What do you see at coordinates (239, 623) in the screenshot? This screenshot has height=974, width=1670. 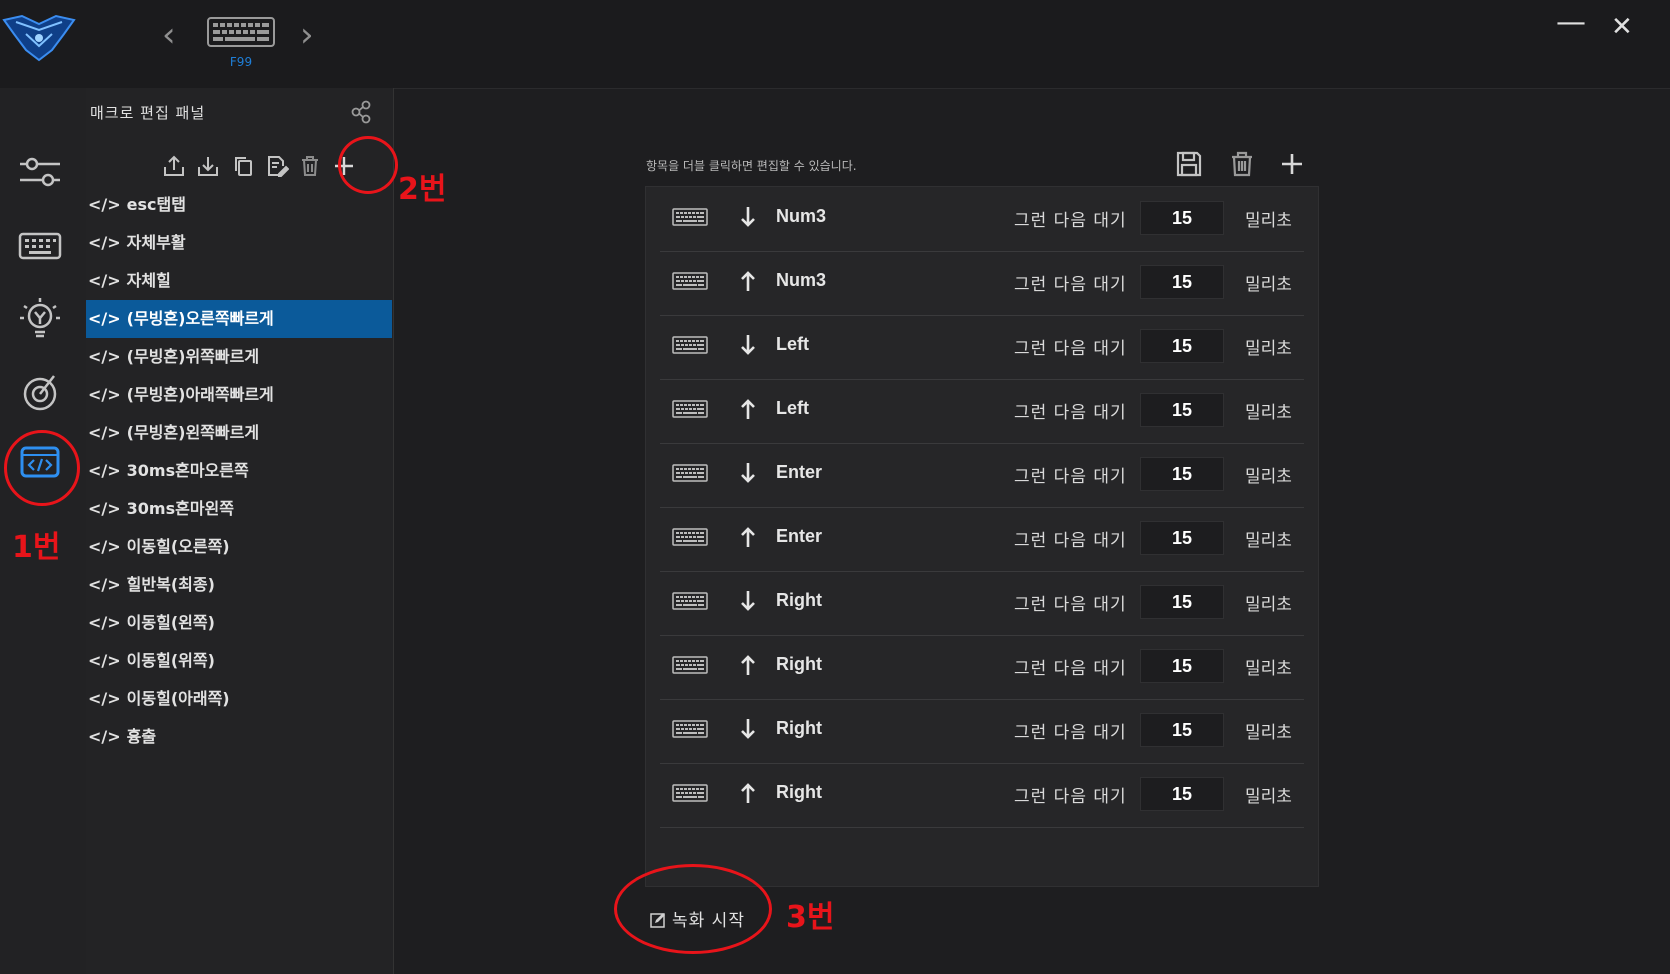 I see `macro-item: </> 이동힐(왼쪽)` at bounding box center [239, 623].